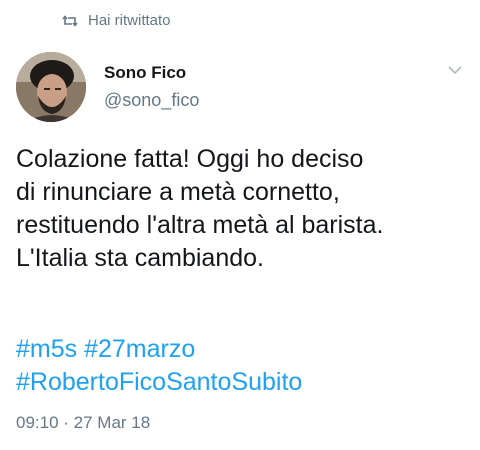  Describe the element at coordinates (151, 73) in the screenshot. I see `author-name: Sono Fico` at that location.